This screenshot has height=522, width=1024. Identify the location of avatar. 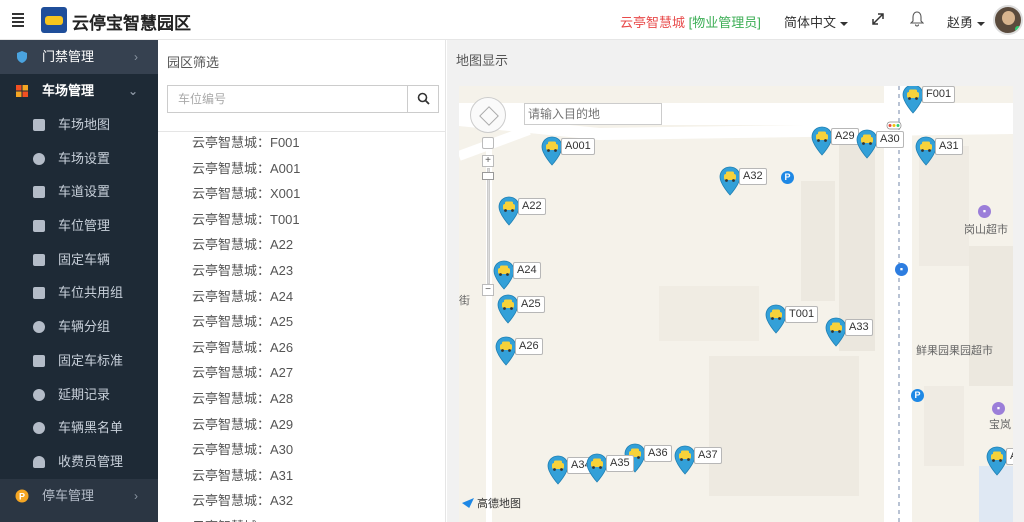
(1008, 20).